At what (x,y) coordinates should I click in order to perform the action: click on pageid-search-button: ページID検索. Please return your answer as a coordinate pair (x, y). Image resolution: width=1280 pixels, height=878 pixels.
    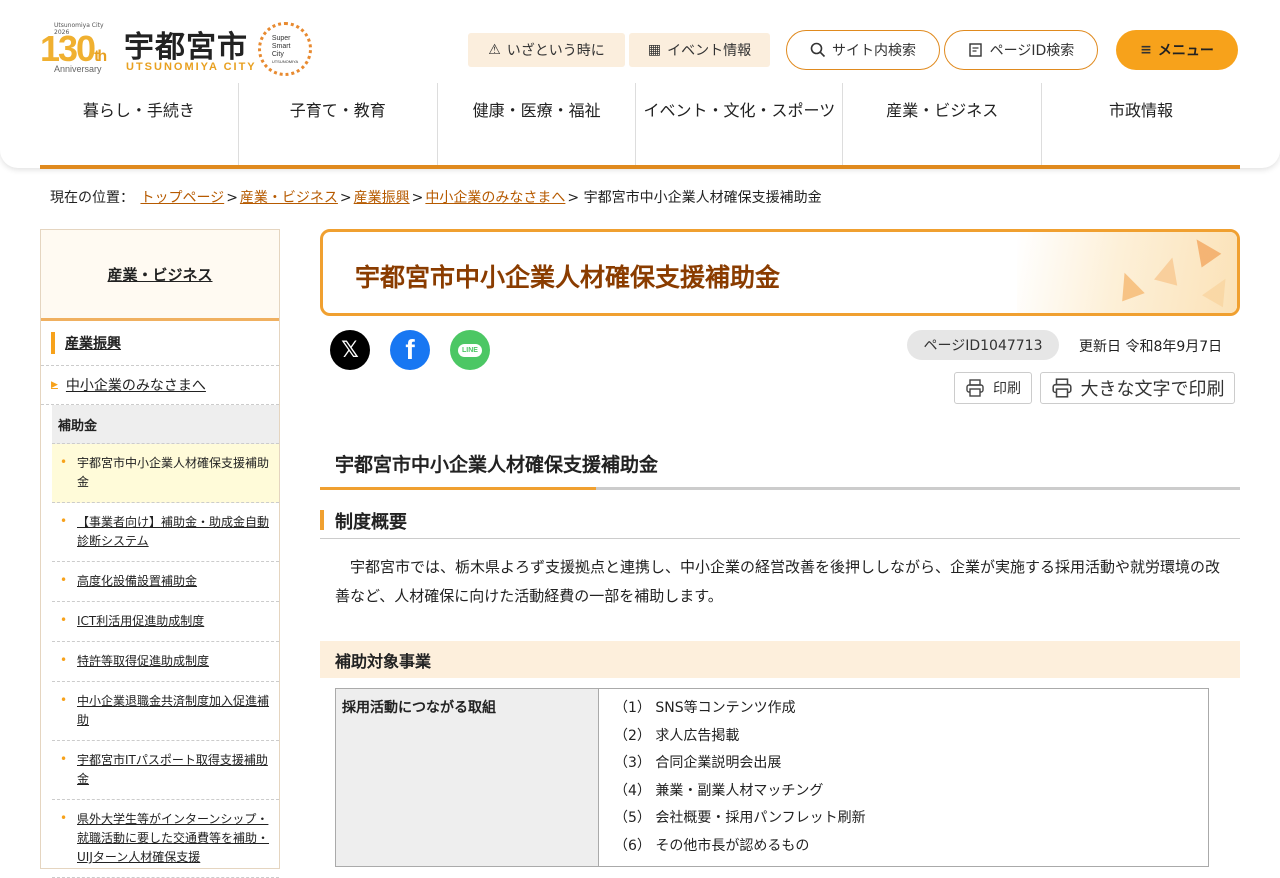
    Looking at the image, I should click on (1021, 50).